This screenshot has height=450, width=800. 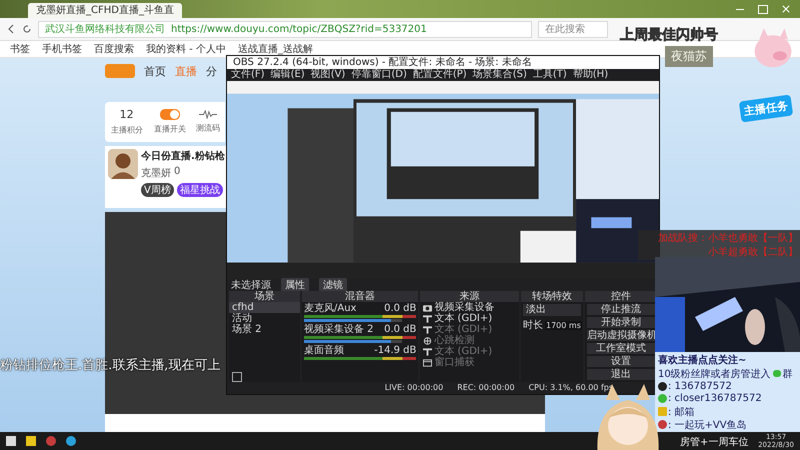 I want to click on duration-label: 时长, so click(x=533, y=325).